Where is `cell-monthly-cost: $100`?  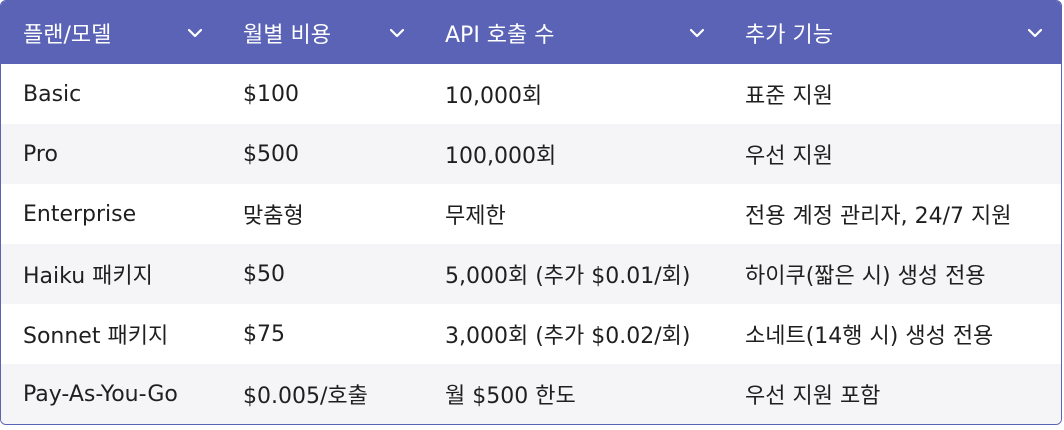
cell-monthly-cost: $100 is located at coordinates (271, 94).